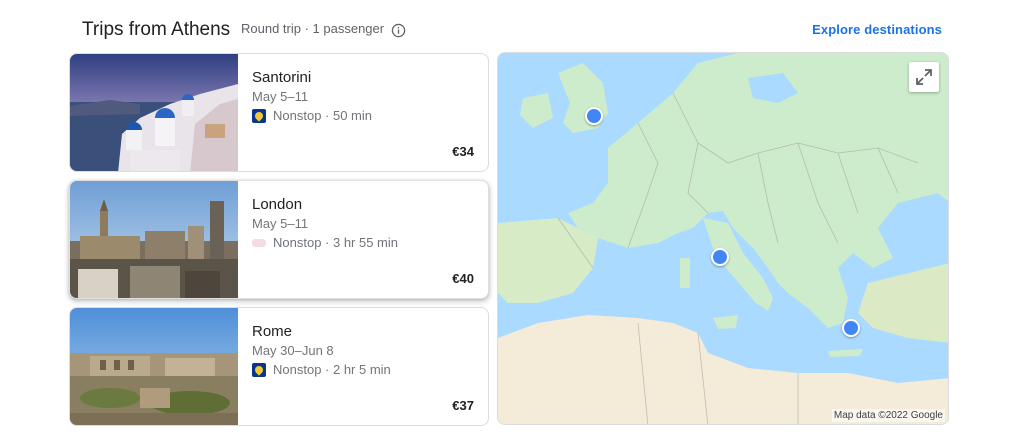 This screenshot has height=441, width=1024. Describe the element at coordinates (313, 28) in the screenshot. I see `trip-options-label: Round trip · 1 passenger` at that location.